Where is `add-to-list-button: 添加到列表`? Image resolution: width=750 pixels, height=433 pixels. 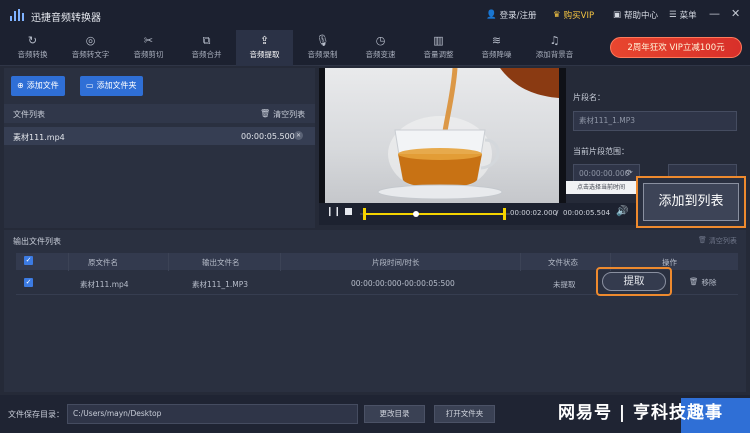 add-to-list-button: 添加到列表 is located at coordinates (691, 202).